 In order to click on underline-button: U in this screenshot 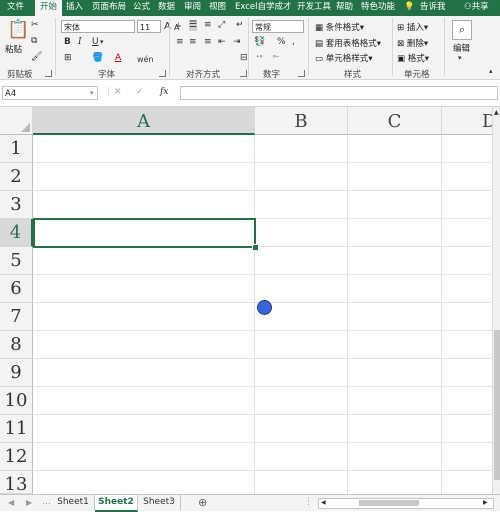, I will do `click(95, 42)`.